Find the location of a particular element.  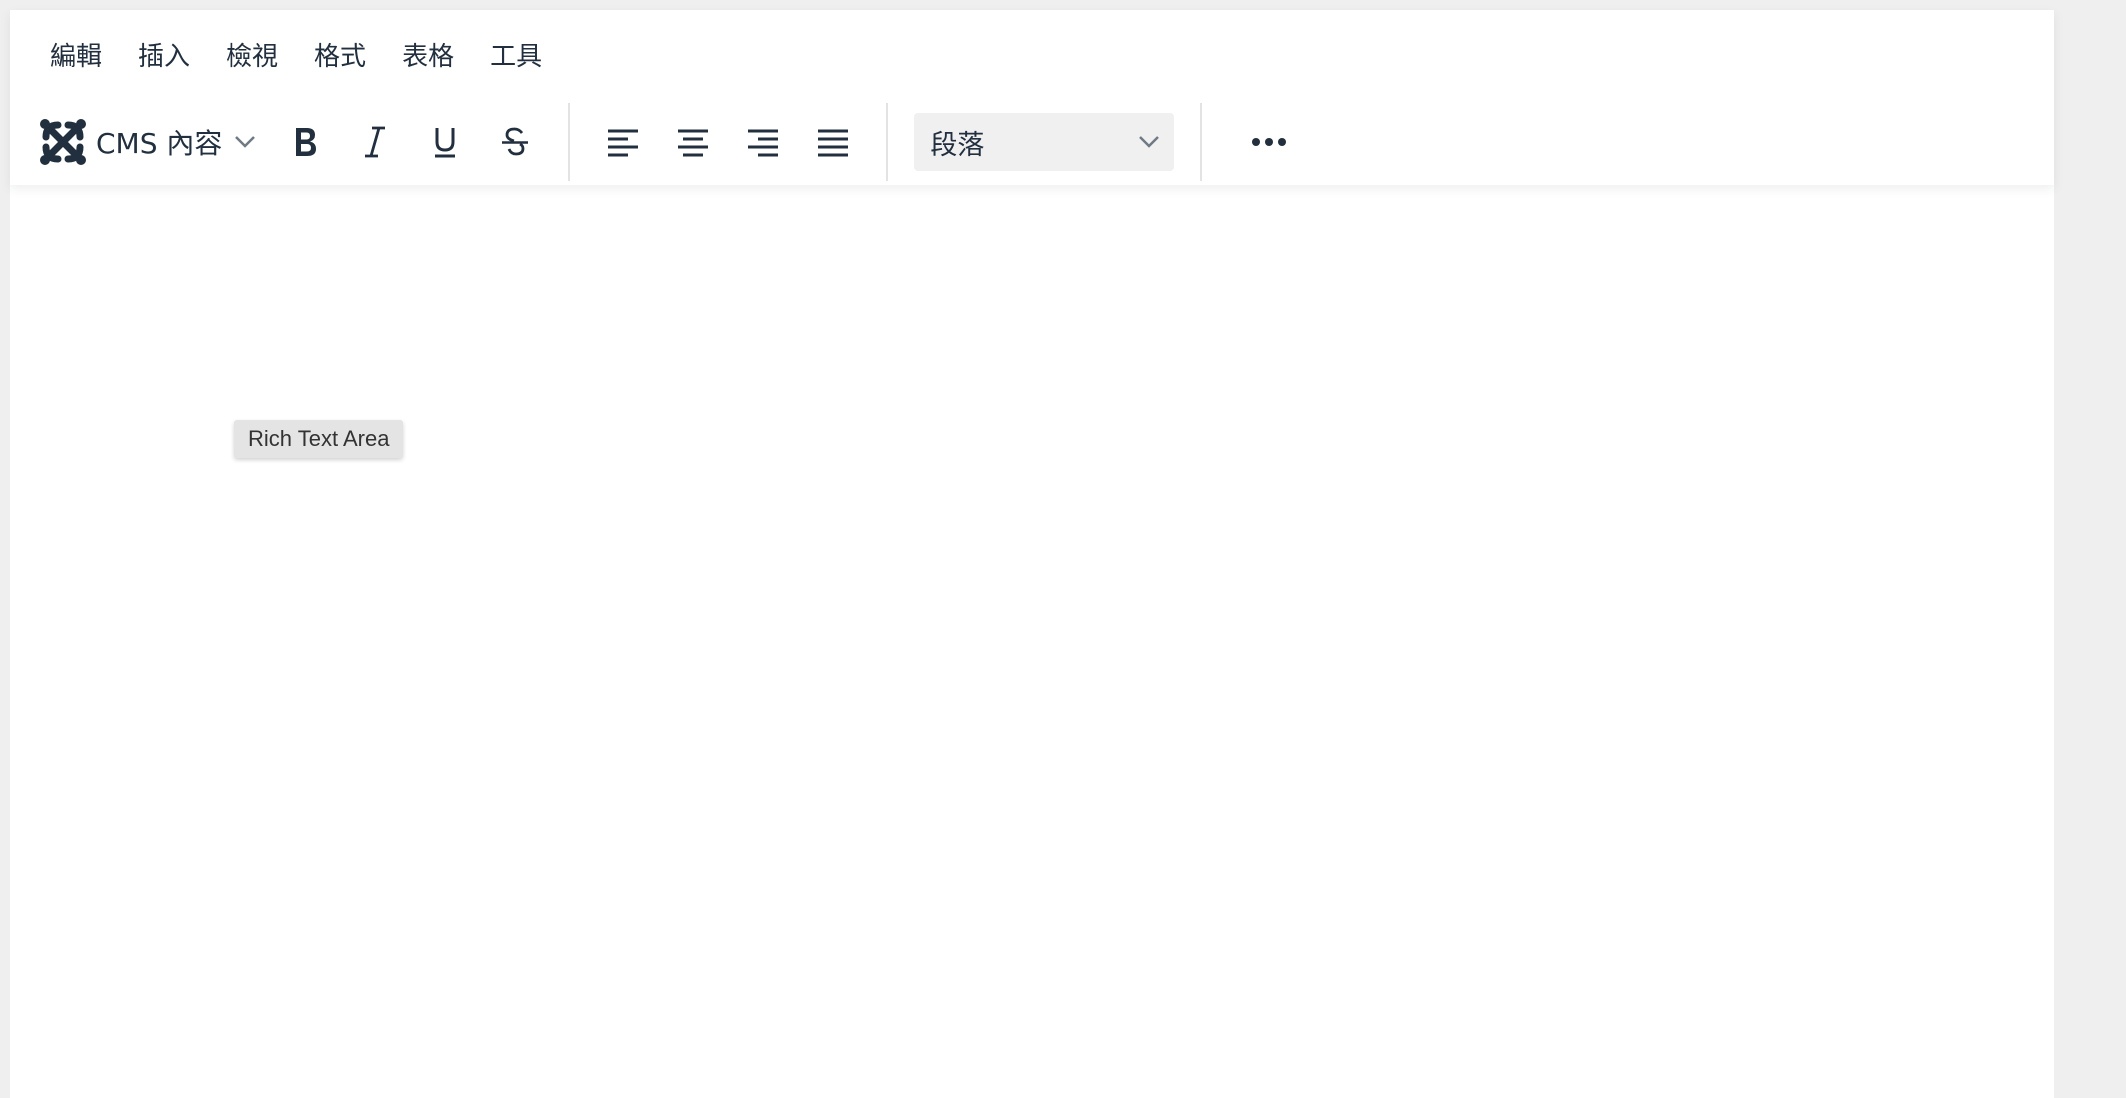

bold-icon is located at coordinates (305, 142).